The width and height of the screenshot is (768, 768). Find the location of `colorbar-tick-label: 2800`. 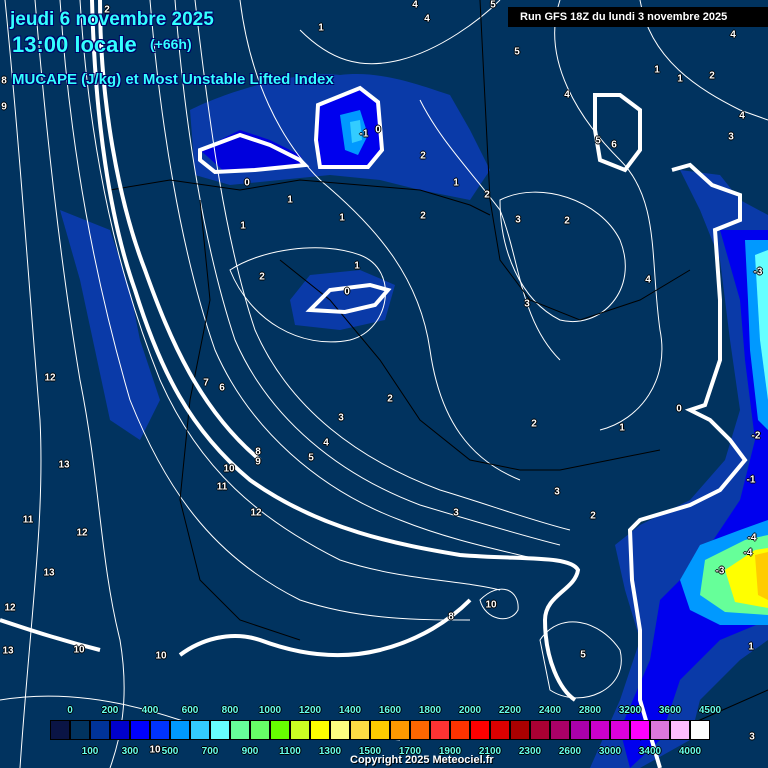

colorbar-tick-label: 2800 is located at coordinates (590, 710).